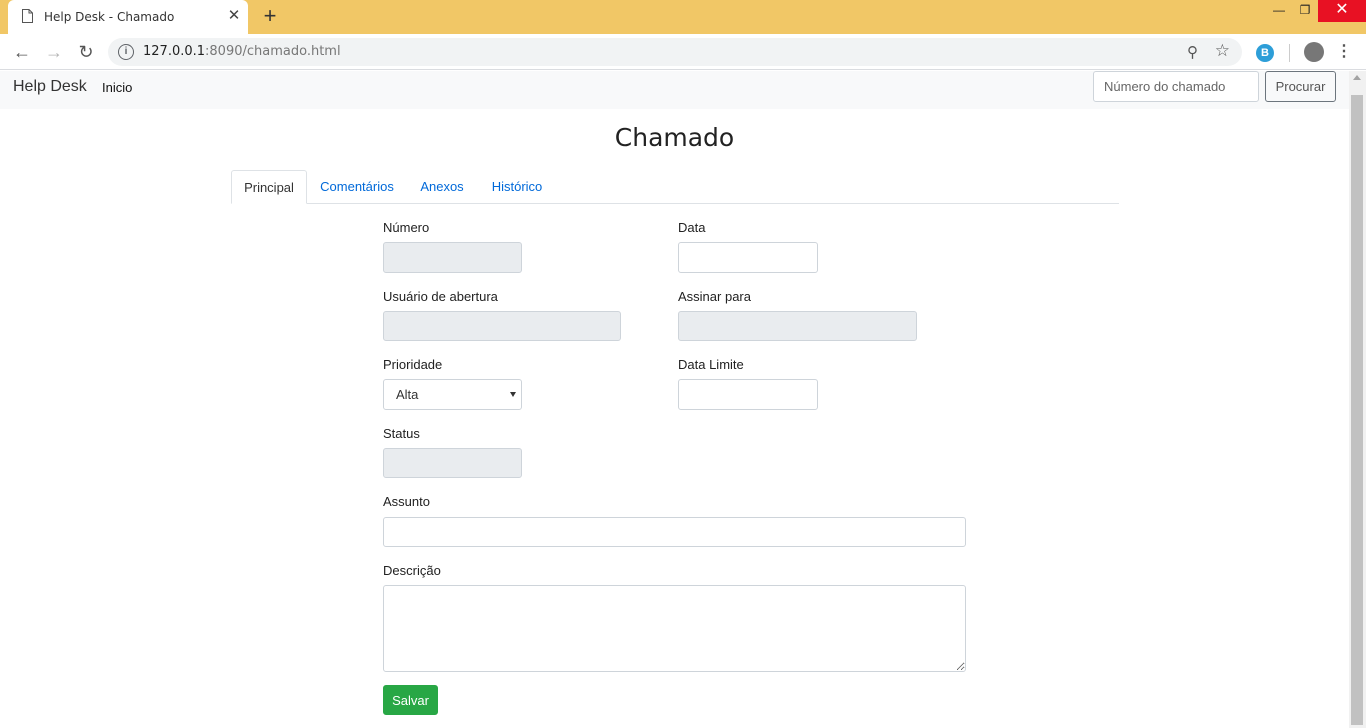 The image size is (1366, 728). I want to click on zoom-icon: ⚲, so click(1192, 52).